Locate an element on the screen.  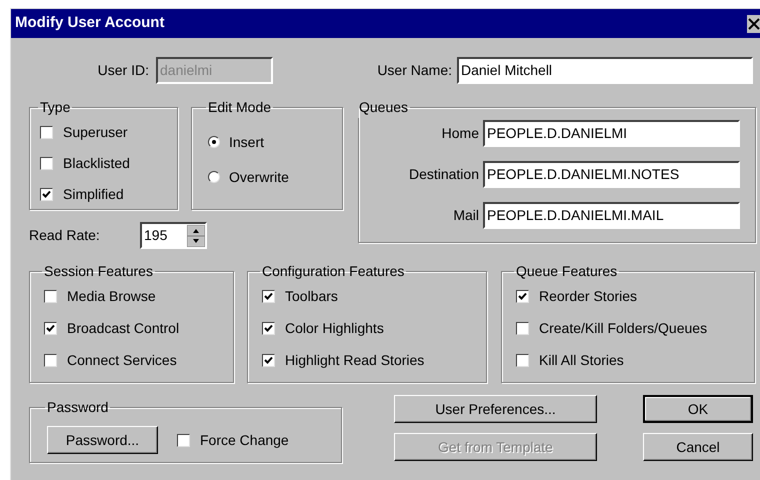
input-field: PEOPLE.D.DANIELMI is located at coordinates (611, 133).